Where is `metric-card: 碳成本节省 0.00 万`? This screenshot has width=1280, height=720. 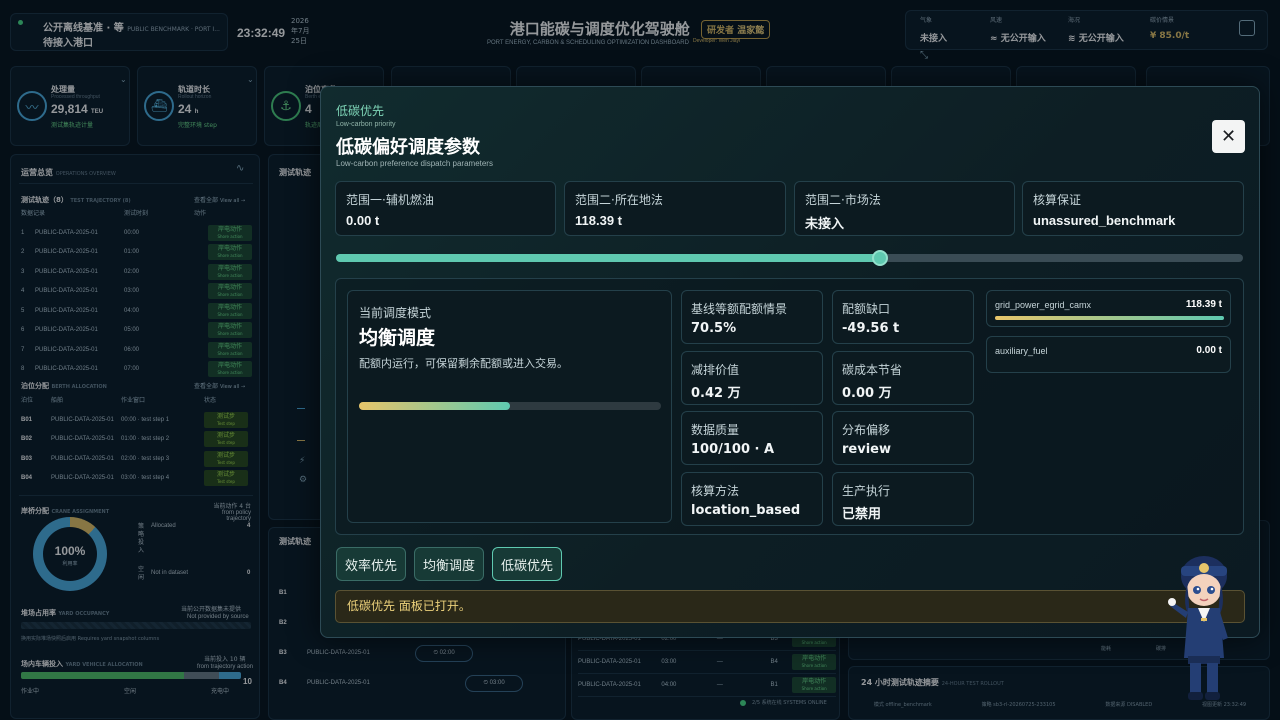 metric-card: 碳成本节省 0.00 万 is located at coordinates (903, 377).